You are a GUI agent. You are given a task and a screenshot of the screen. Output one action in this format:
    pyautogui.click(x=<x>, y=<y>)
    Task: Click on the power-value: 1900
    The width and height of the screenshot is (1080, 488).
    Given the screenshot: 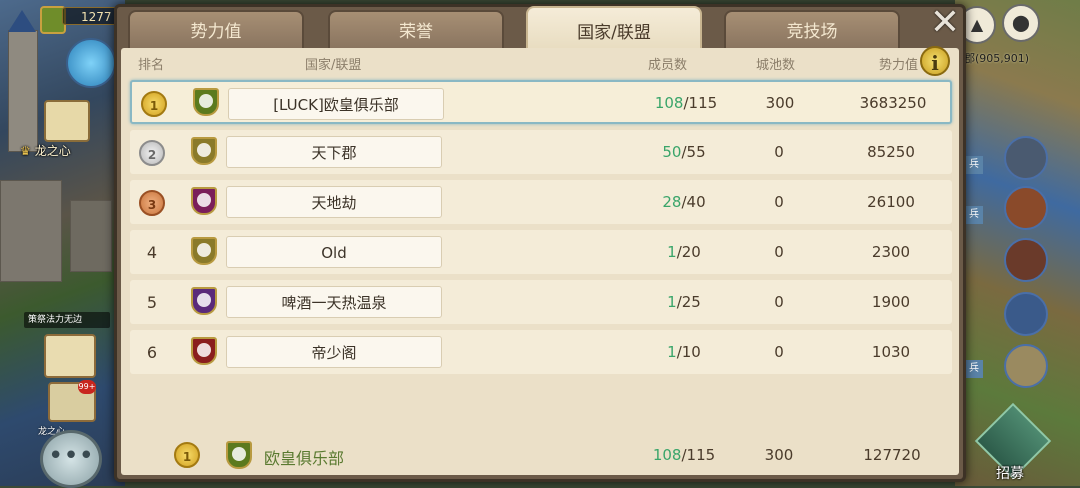 What is the action you would take?
    pyautogui.click(x=891, y=302)
    